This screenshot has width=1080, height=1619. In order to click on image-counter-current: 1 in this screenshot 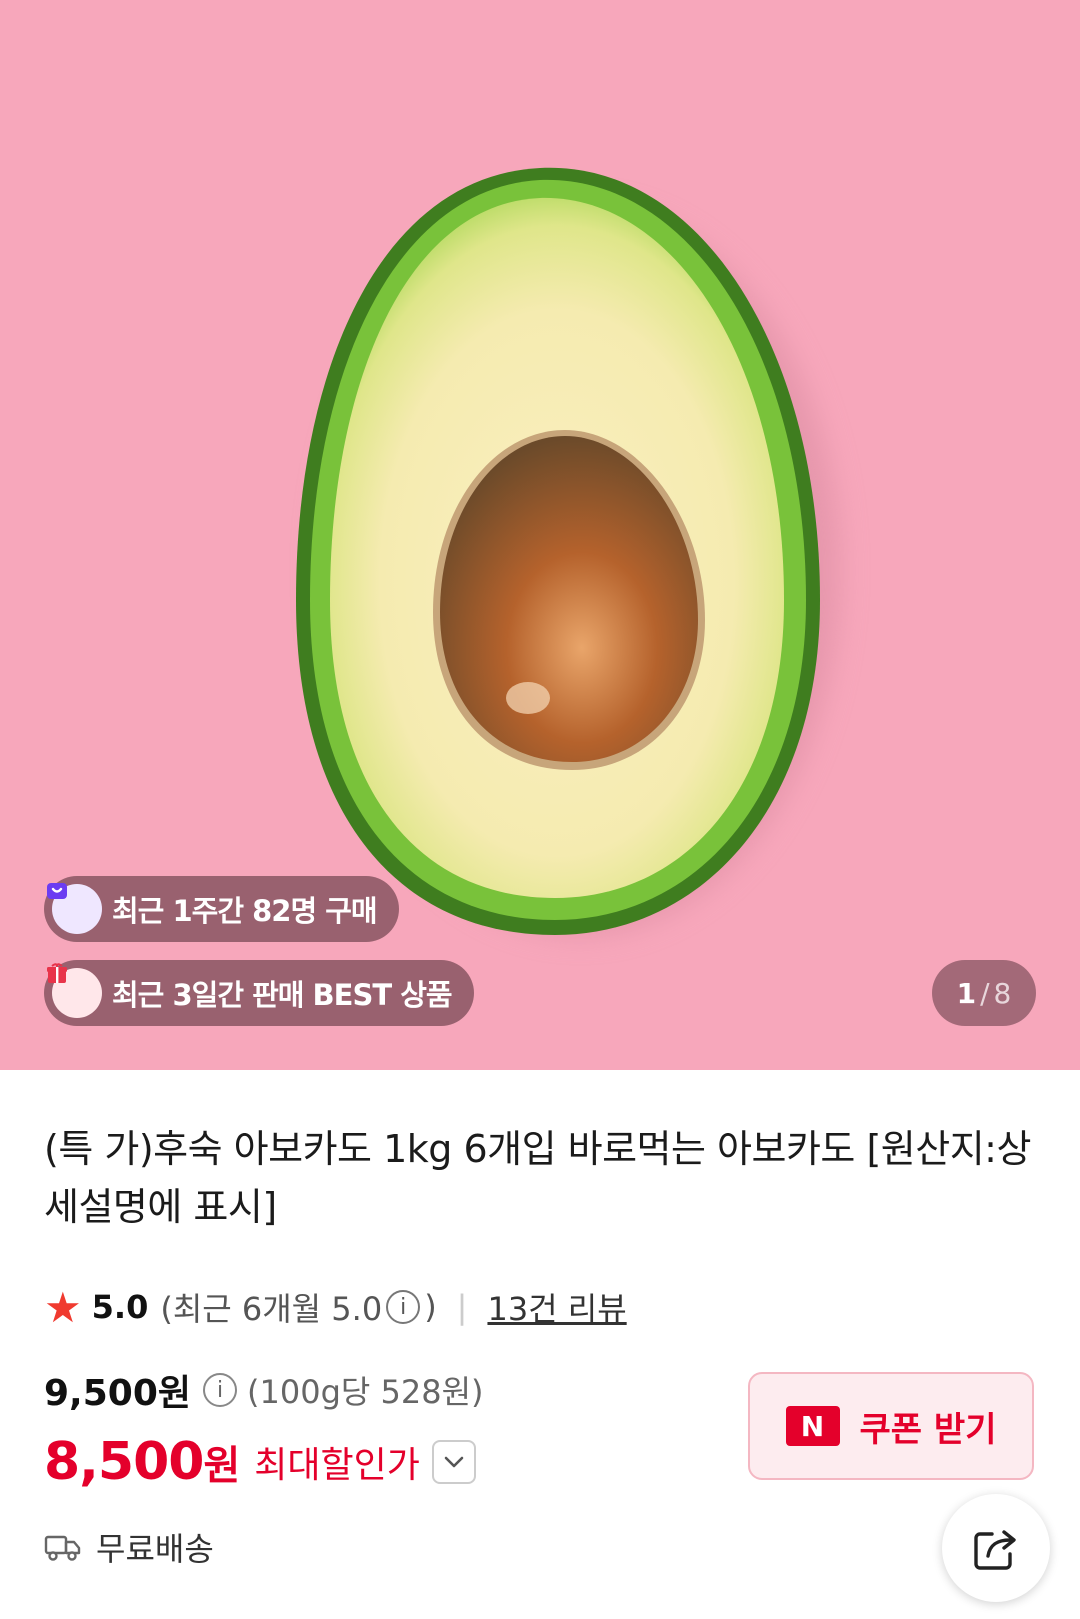, I will do `click(966, 993)`.